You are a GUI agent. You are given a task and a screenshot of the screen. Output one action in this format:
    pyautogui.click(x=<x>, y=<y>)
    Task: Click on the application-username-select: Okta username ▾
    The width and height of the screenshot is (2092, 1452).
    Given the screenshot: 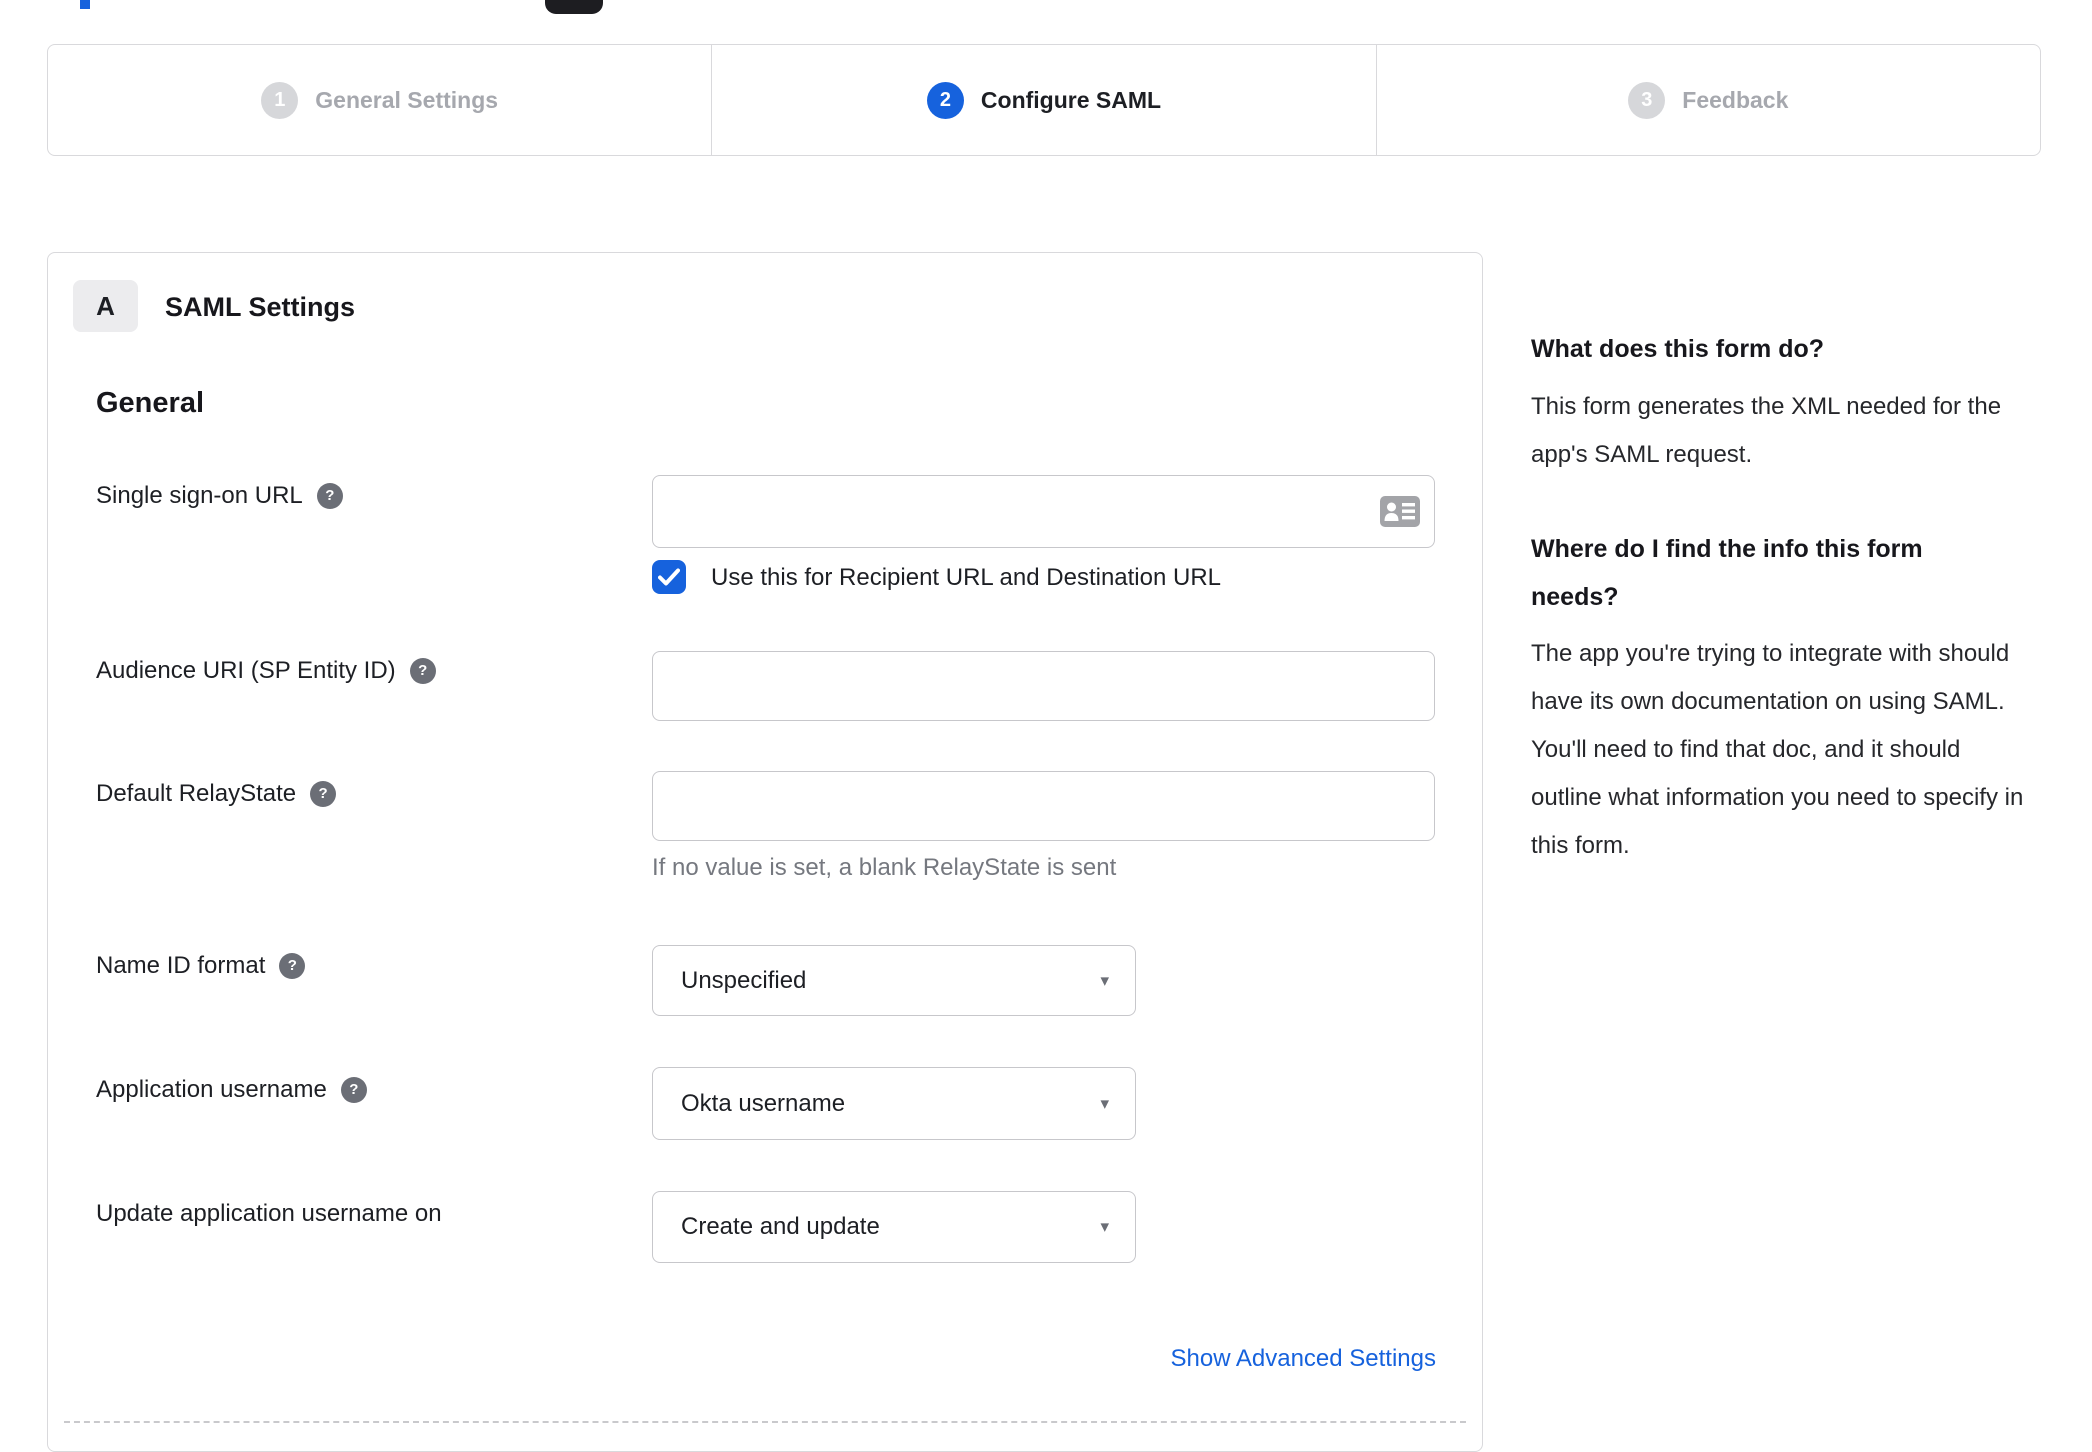 What is the action you would take?
    pyautogui.click(x=894, y=1103)
    